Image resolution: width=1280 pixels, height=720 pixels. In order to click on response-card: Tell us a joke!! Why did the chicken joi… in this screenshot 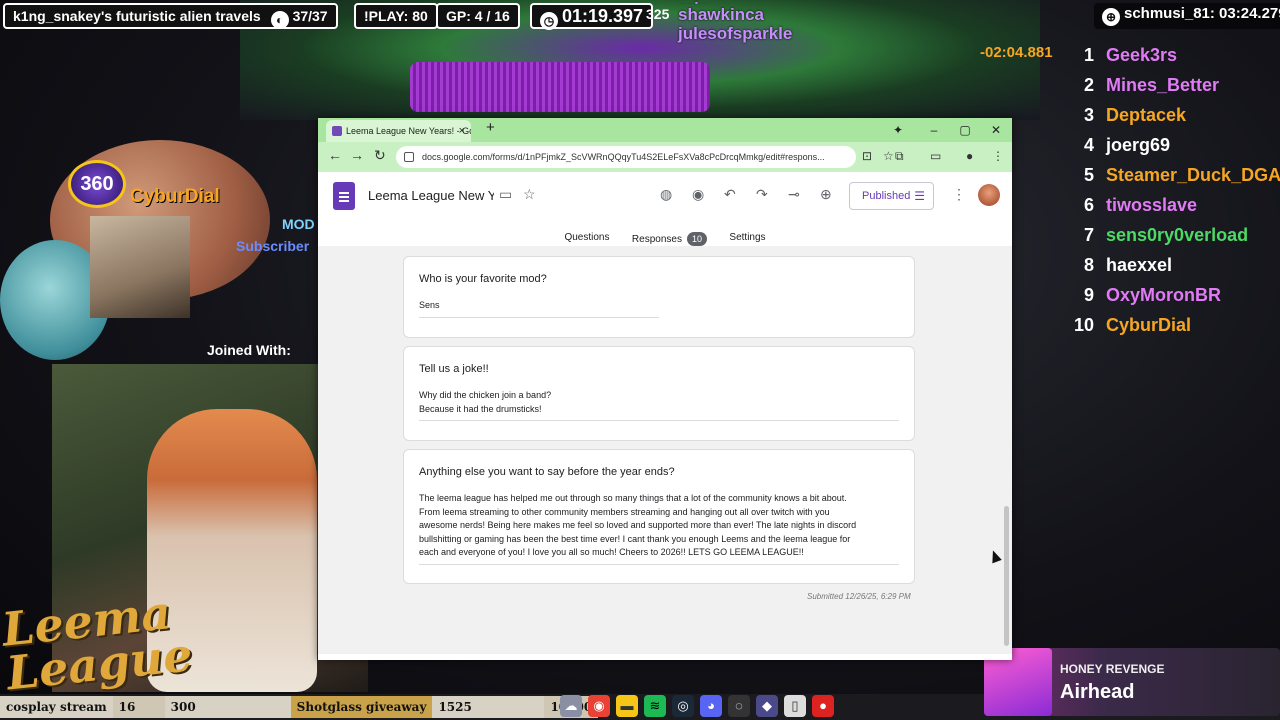, I will do `click(659, 393)`.